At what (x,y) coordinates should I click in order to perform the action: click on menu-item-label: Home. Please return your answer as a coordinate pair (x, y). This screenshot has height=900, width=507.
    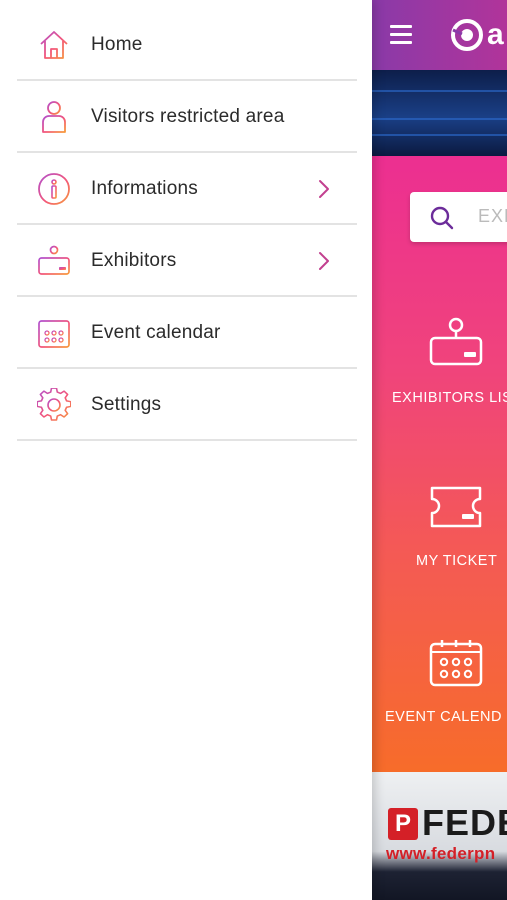
    Looking at the image, I should click on (117, 44).